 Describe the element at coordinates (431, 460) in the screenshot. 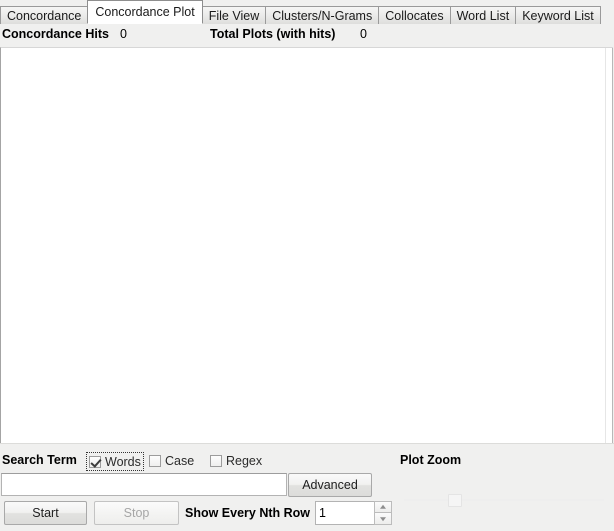

I see `plot-zoom-label: Plot Zoom` at that location.